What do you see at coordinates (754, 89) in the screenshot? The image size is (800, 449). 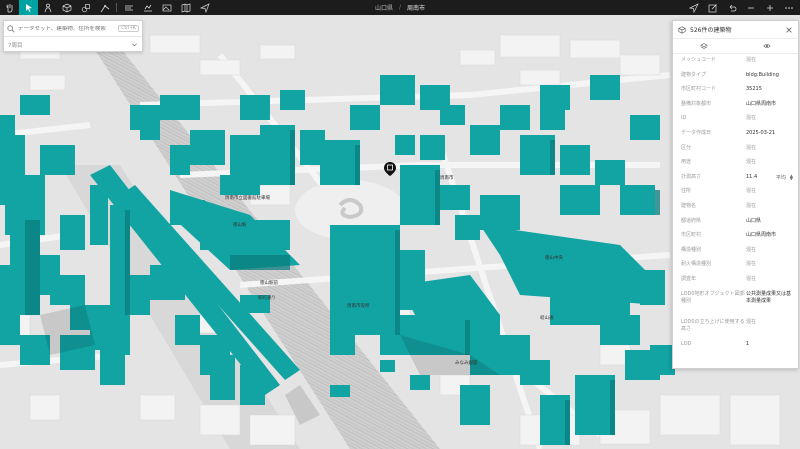 I see `attr-value: 35215` at bounding box center [754, 89].